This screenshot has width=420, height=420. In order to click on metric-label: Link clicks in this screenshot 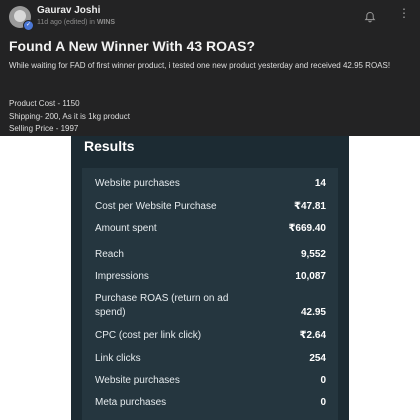, I will do `click(118, 358)`.